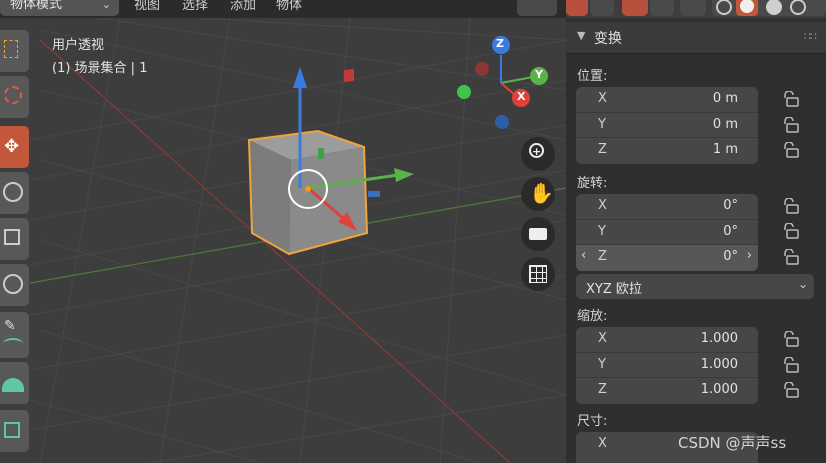 The image size is (826, 463). What do you see at coordinates (592, 183) in the screenshot?
I see `rotation-label: 旋转:` at bounding box center [592, 183].